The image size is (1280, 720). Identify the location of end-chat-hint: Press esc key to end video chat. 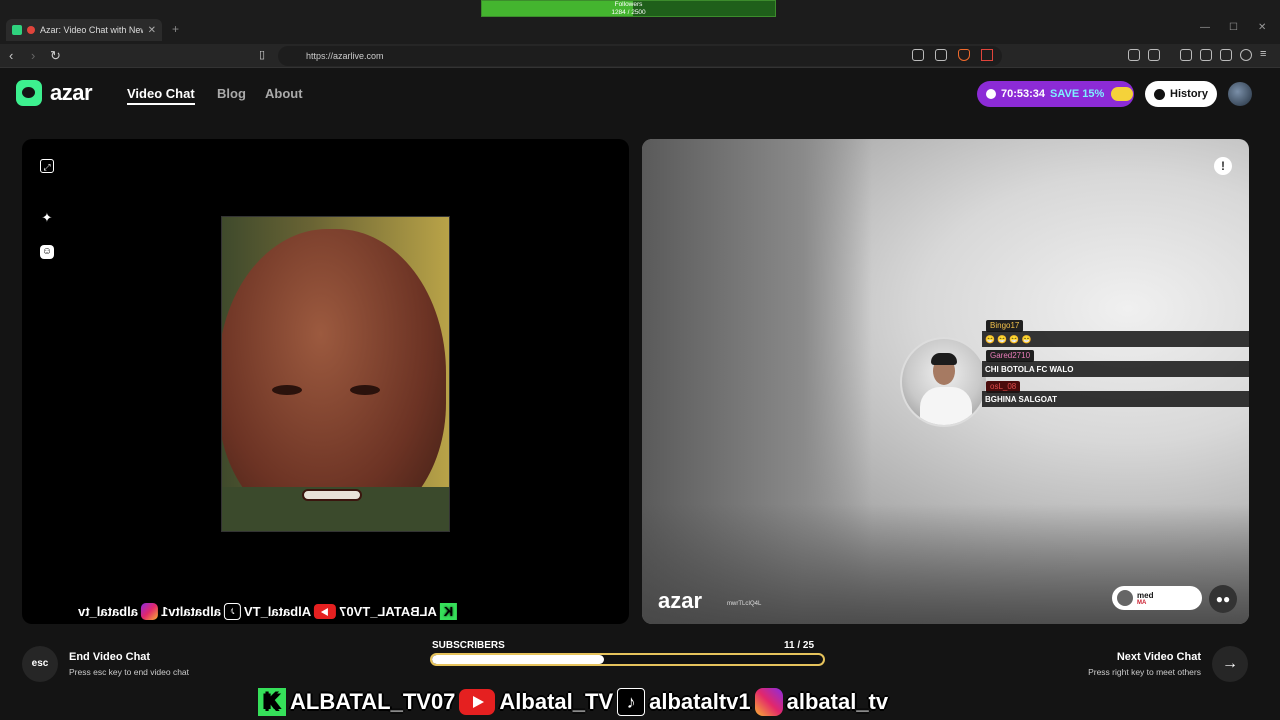
(129, 672).